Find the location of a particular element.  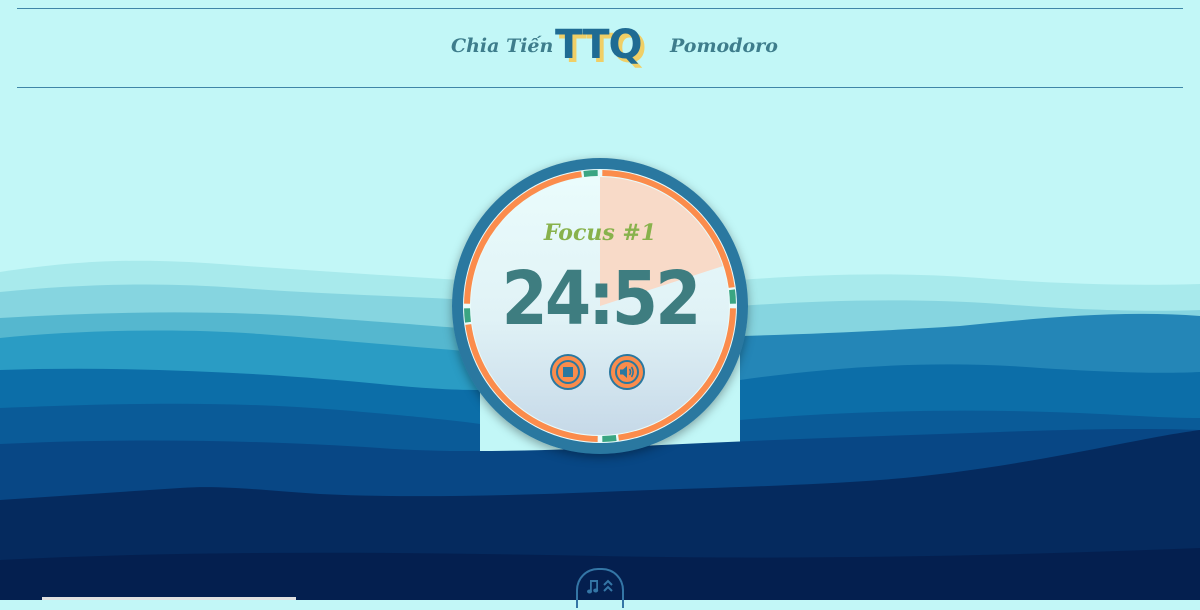

sound-button is located at coordinates (627, 372).